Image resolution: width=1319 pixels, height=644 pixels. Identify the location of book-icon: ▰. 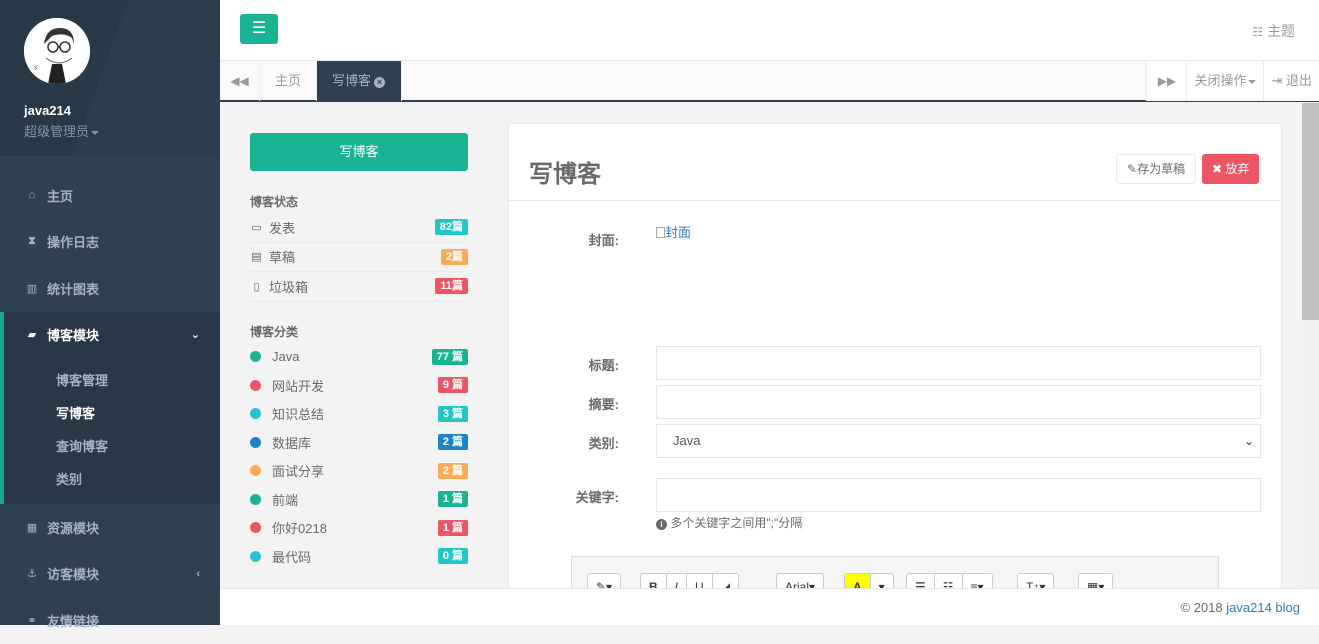
(32, 335).